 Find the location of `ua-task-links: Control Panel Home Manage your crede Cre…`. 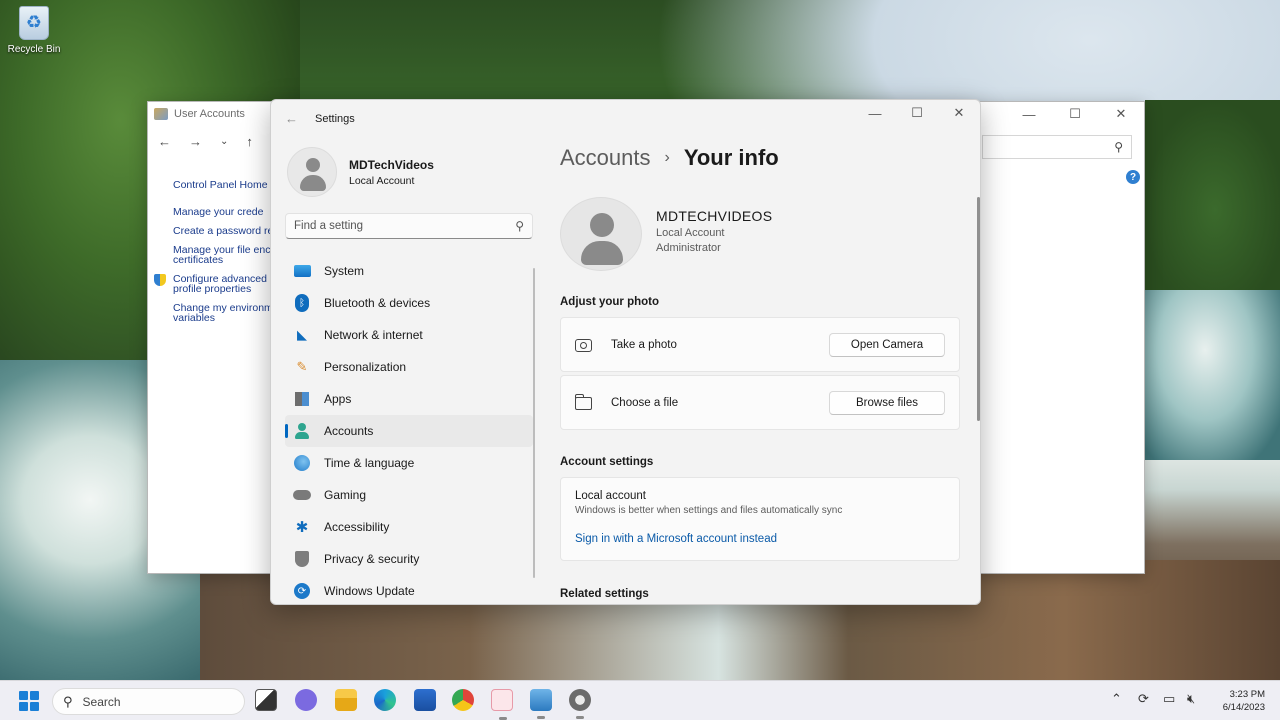

ua-task-links: Control Panel Home Manage your crede Cre… is located at coordinates (210, 251).